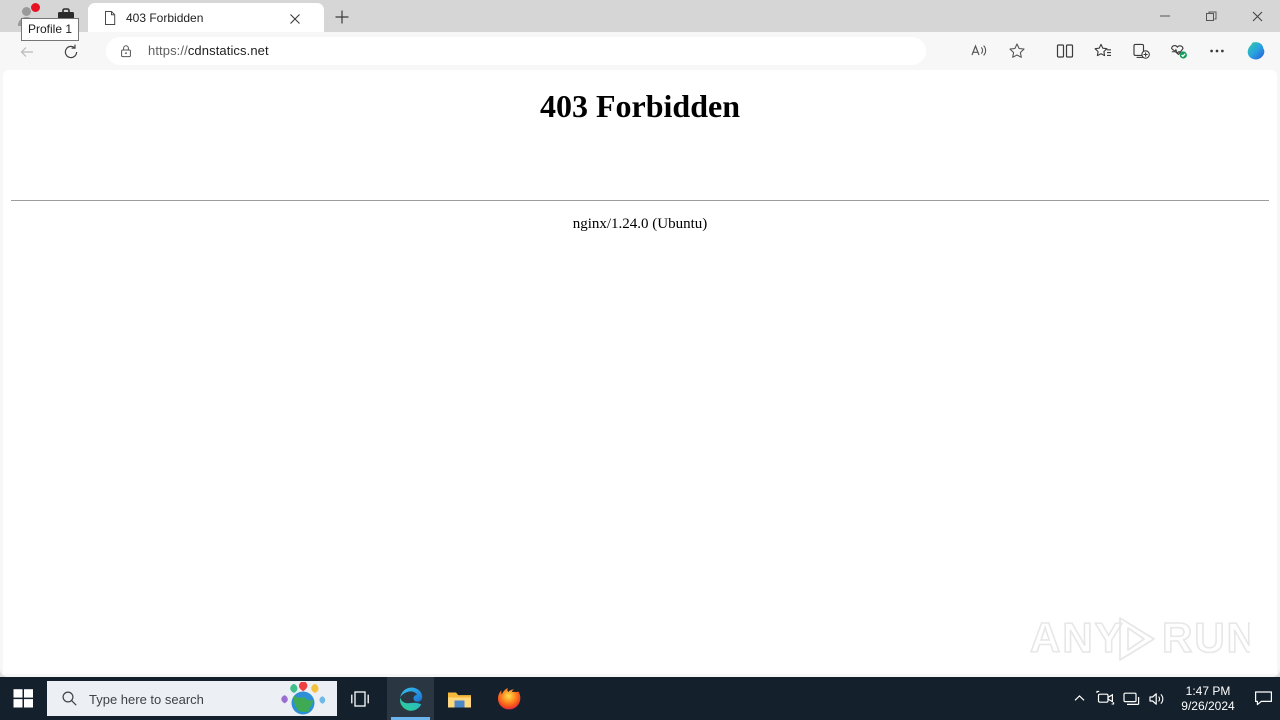 Image resolution: width=1280 pixels, height=720 pixels. Describe the element at coordinates (1077, 637) in the screenshot. I see `svg-text: ANY` at that location.